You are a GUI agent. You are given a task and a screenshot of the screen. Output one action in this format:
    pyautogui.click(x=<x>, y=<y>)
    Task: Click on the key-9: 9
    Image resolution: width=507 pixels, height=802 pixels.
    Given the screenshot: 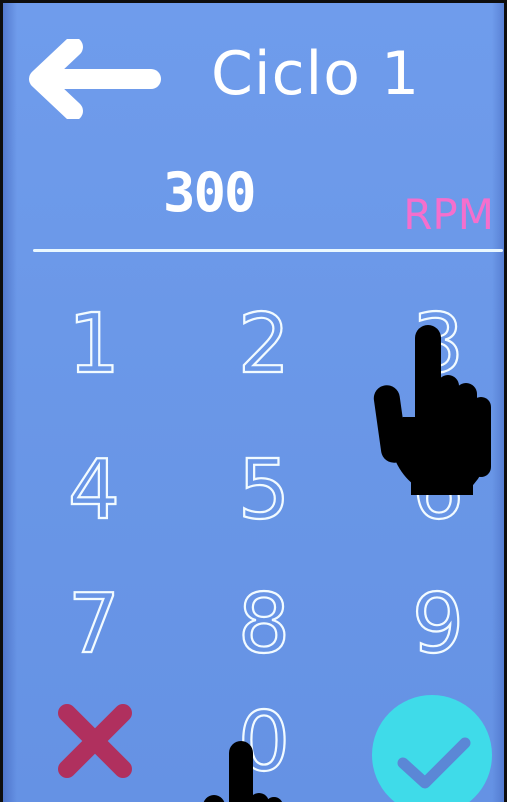 What is the action you would take?
    pyautogui.click(x=438, y=625)
    